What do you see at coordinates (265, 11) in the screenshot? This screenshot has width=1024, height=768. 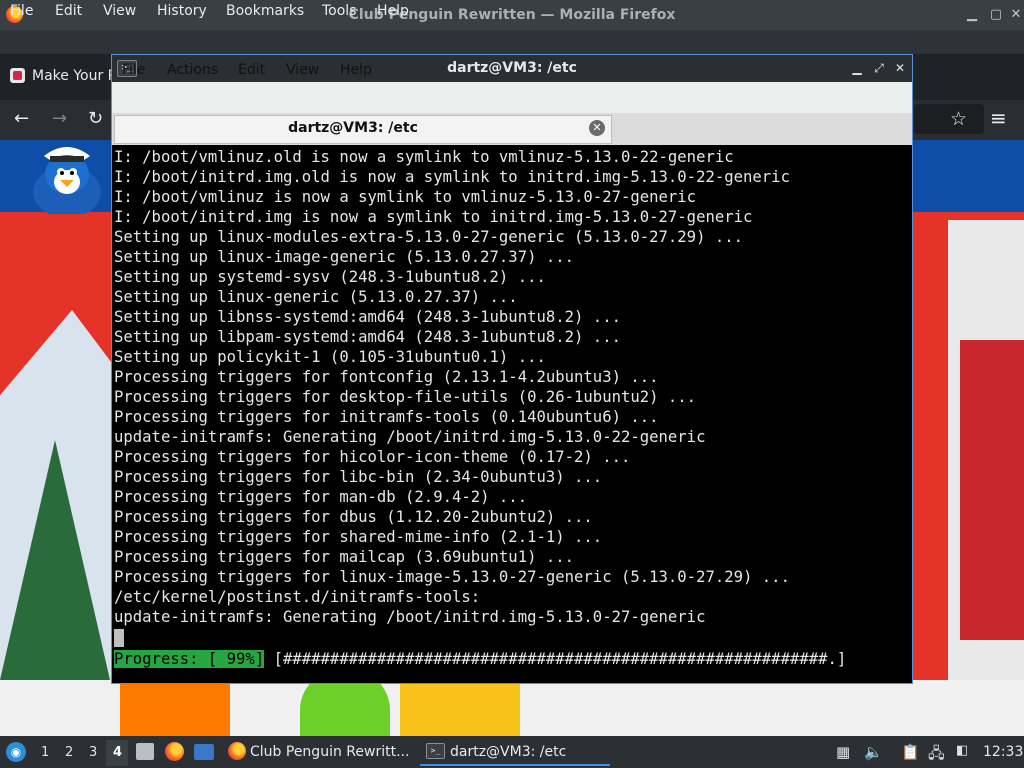 I see `menu-bookmarks: Bookmarks` at bounding box center [265, 11].